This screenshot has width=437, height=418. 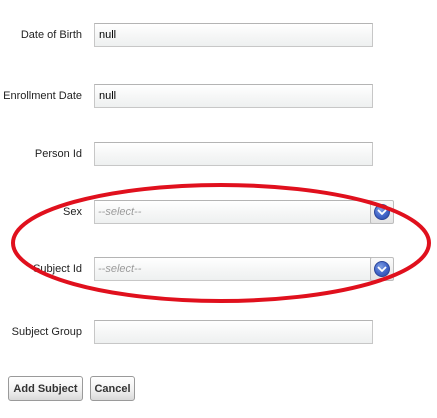 I want to click on sex-select: --select--, so click(x=233, y=212).